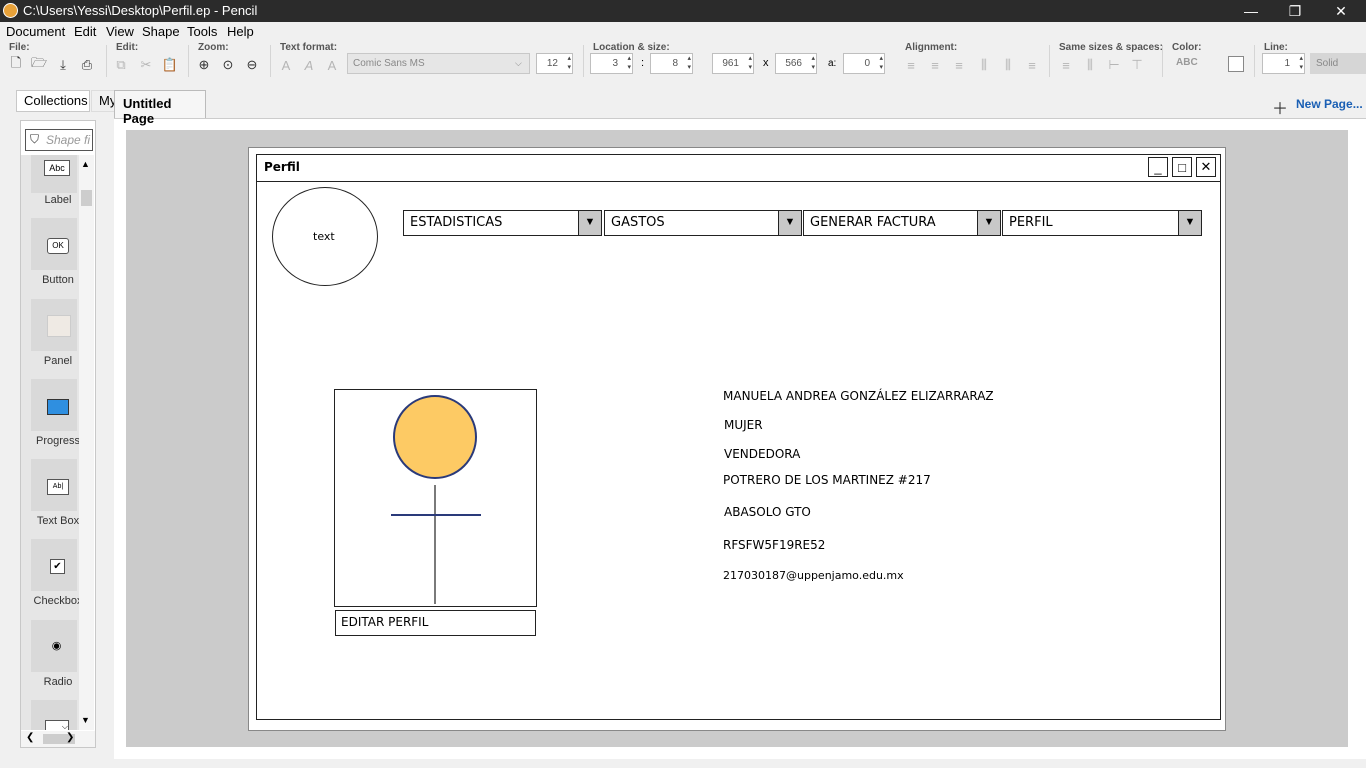 This screenshot has width=1366, height=768. I want to click on same-width-icon: ≡, so click(1066, 65).